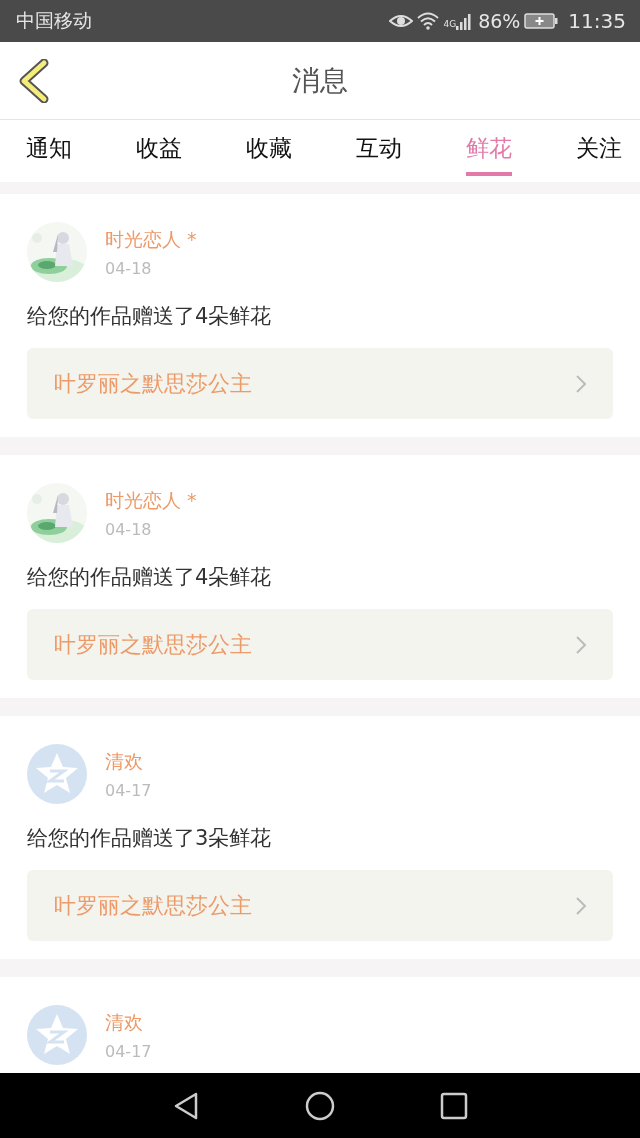 The height and width of the screenshot is (1138, 640). I want to click on tab: 鲜花, so click(489, 148).